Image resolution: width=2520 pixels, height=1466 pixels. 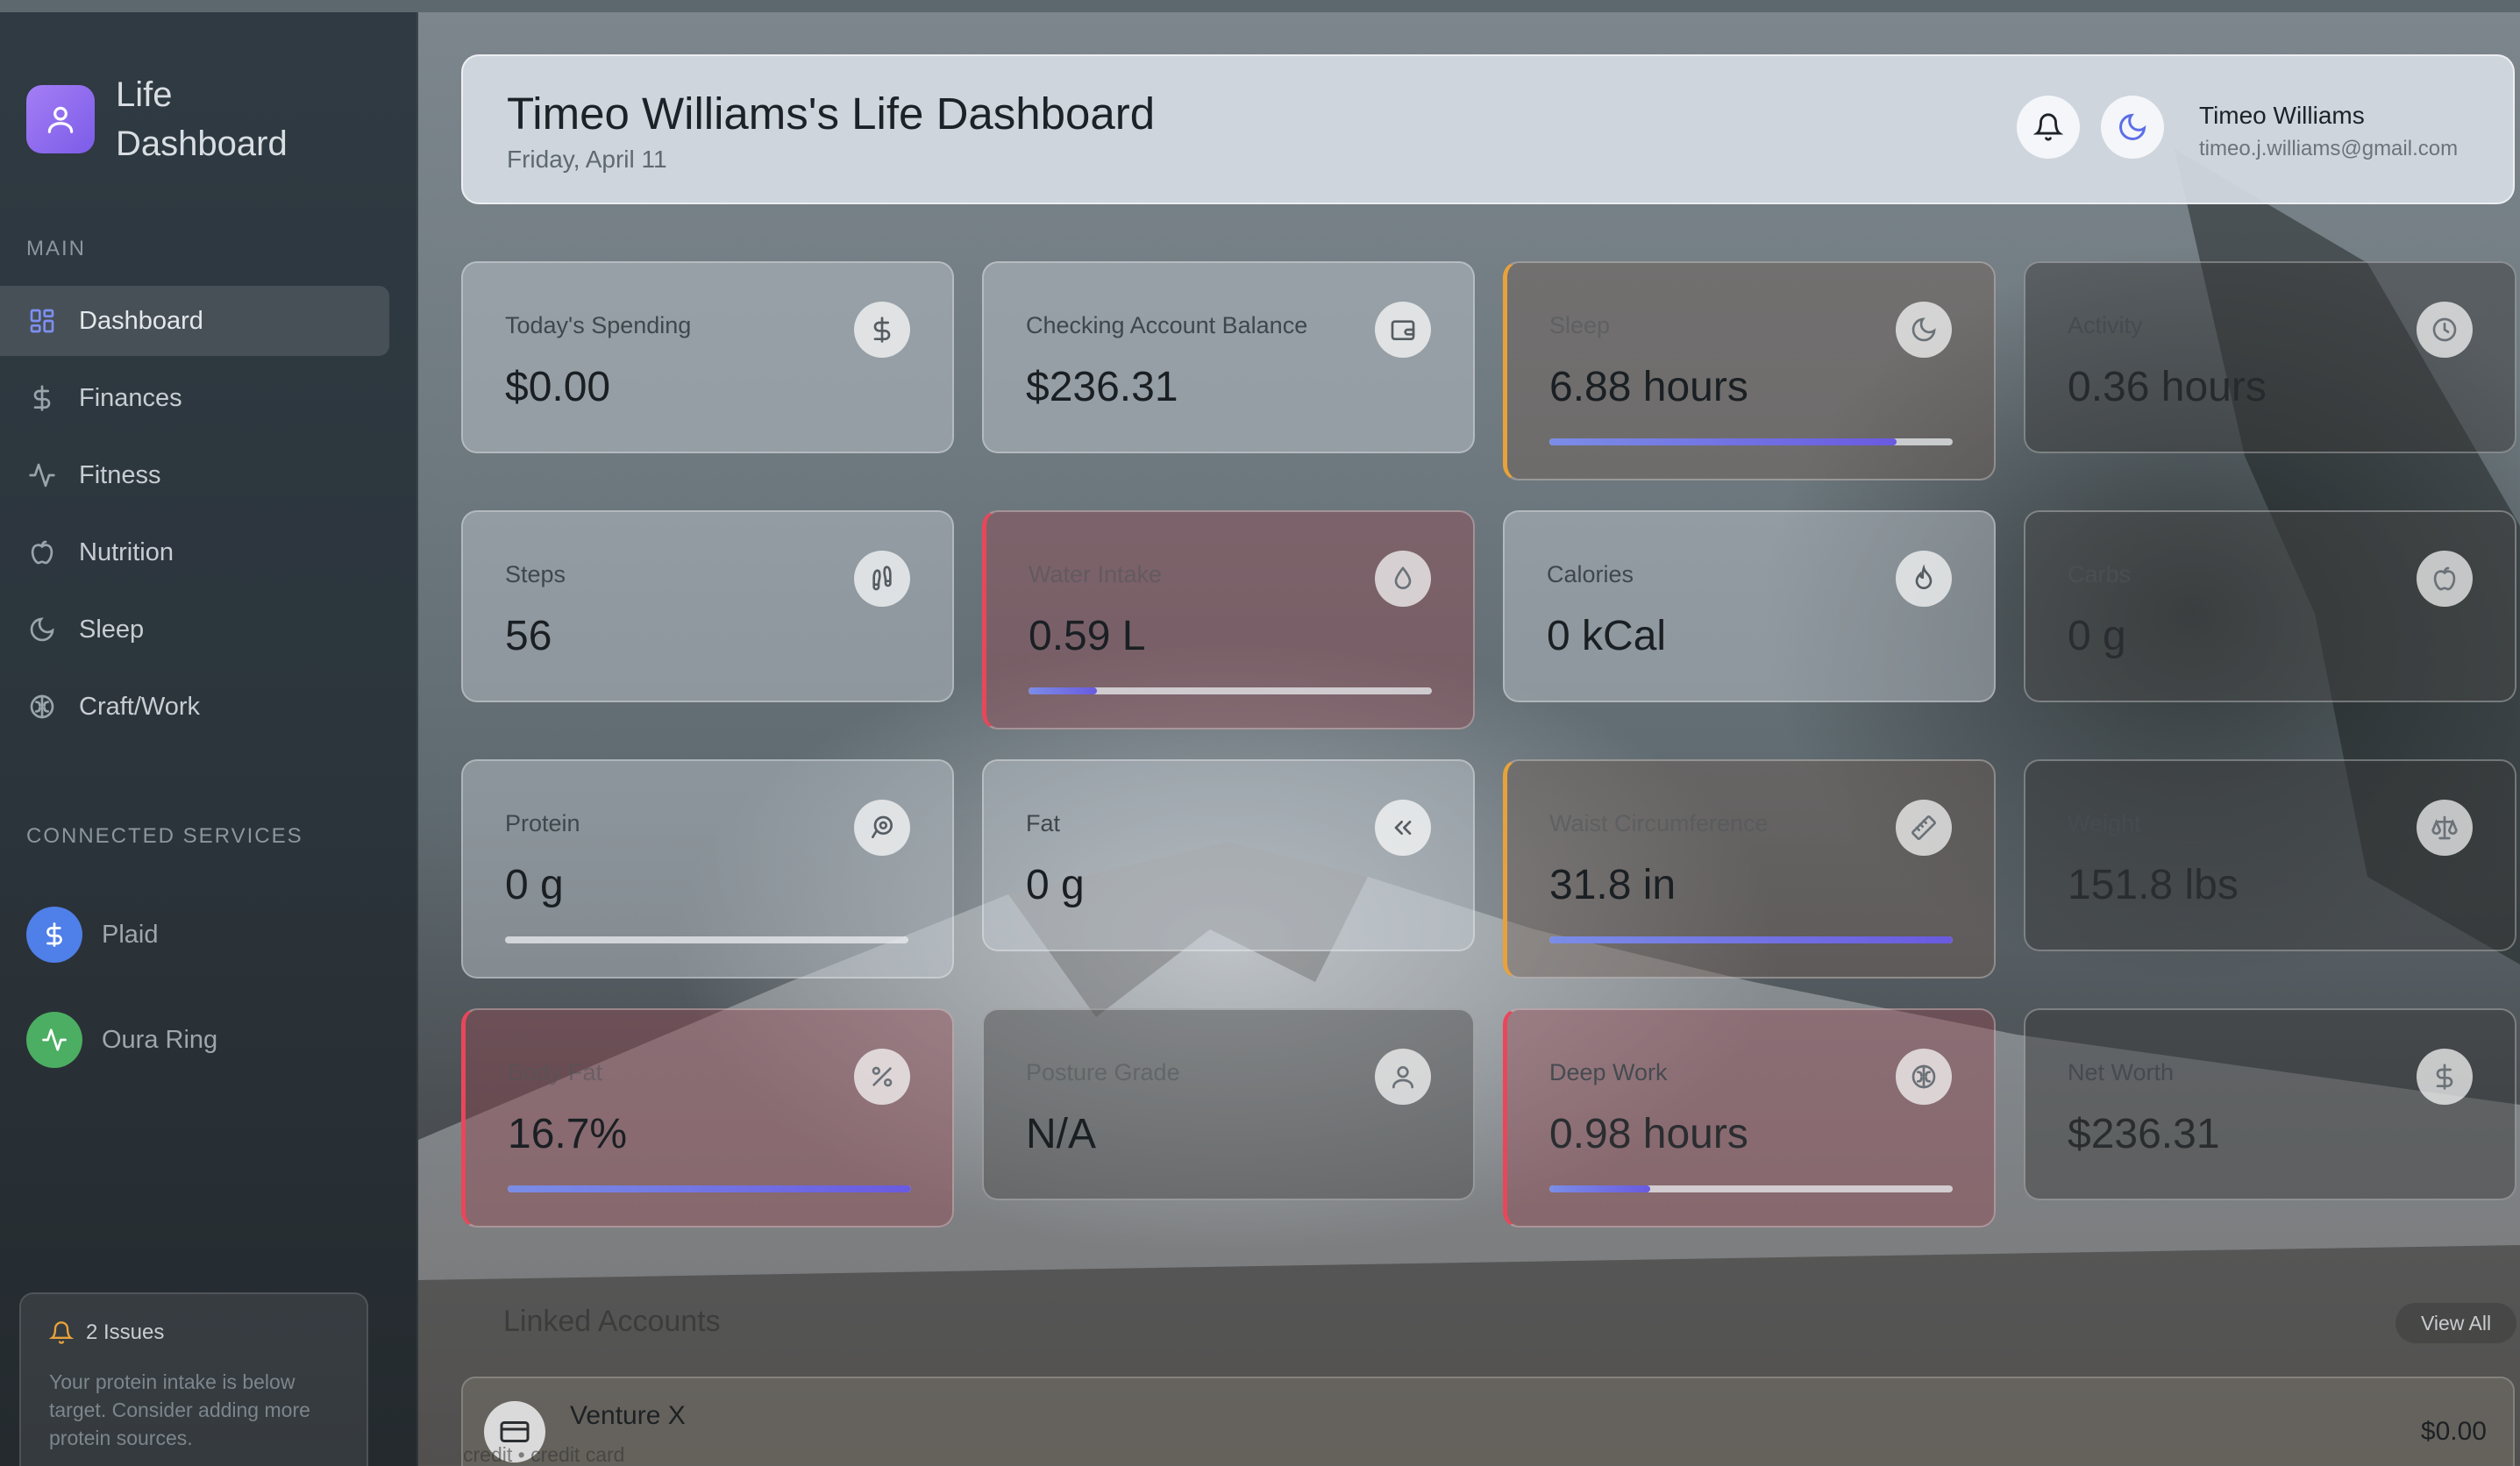 I want to click on card-net-worth: Net Worth $236.31, so click(x=2270, y=1104).